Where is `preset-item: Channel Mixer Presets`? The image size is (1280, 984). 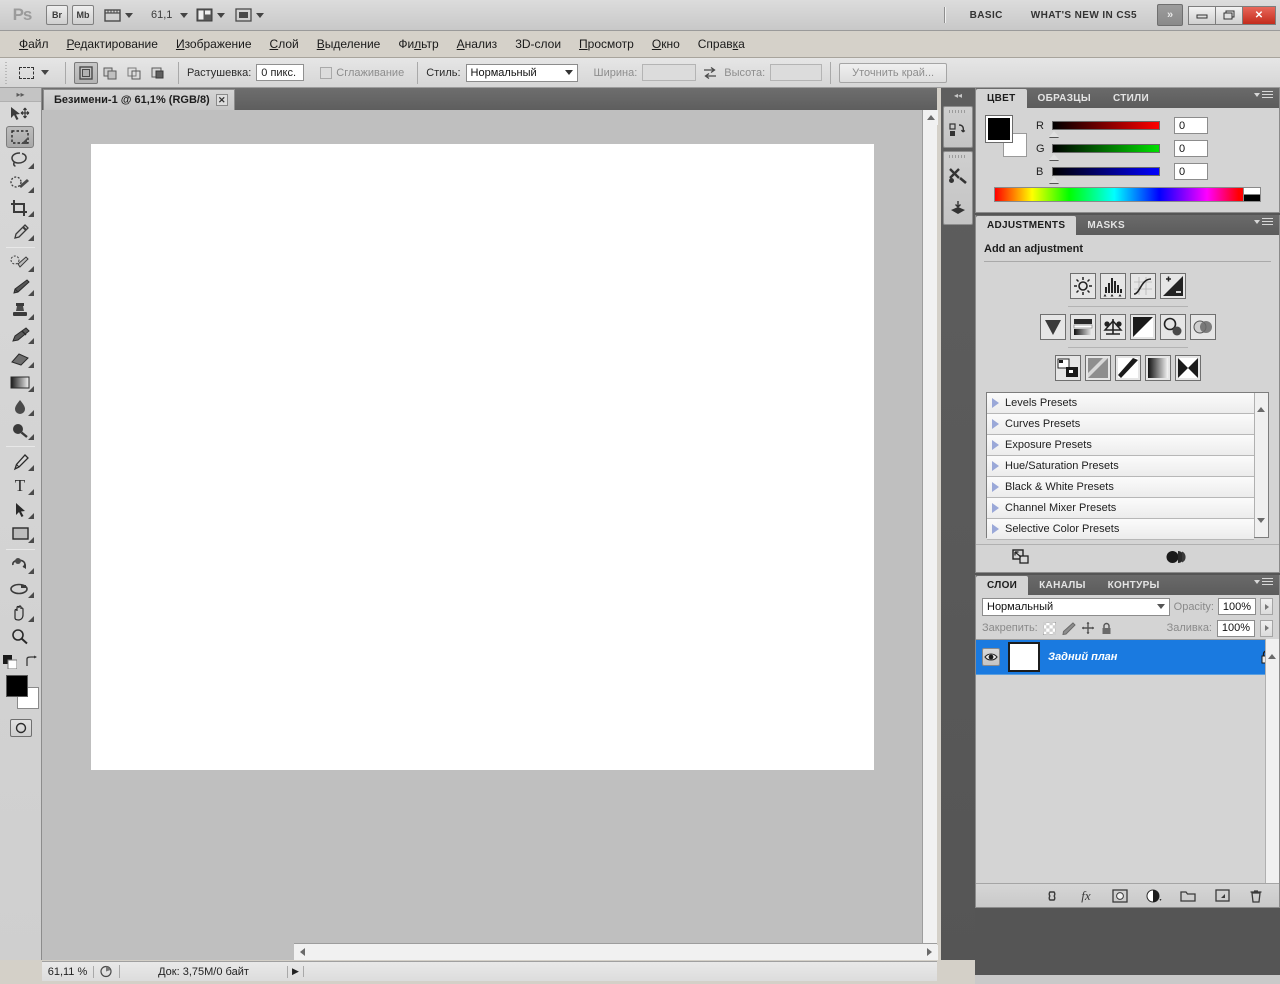
preset-item: Channel Mixer Presets is located at coordinates (1120, 508).